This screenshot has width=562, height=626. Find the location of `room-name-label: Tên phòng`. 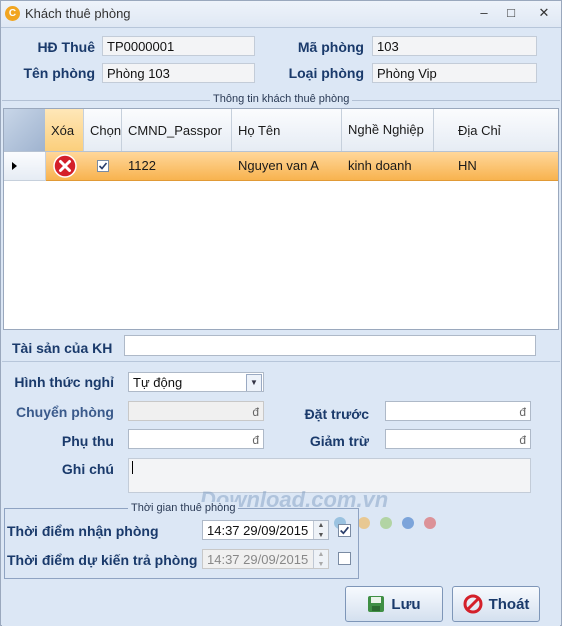

room-name-label: Tên phòng is located at coordinates (59, 73).